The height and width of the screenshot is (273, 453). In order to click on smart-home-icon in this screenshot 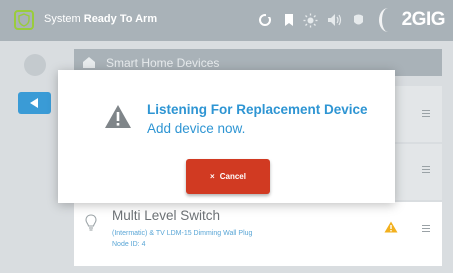, I will do `click(89, 62)`.